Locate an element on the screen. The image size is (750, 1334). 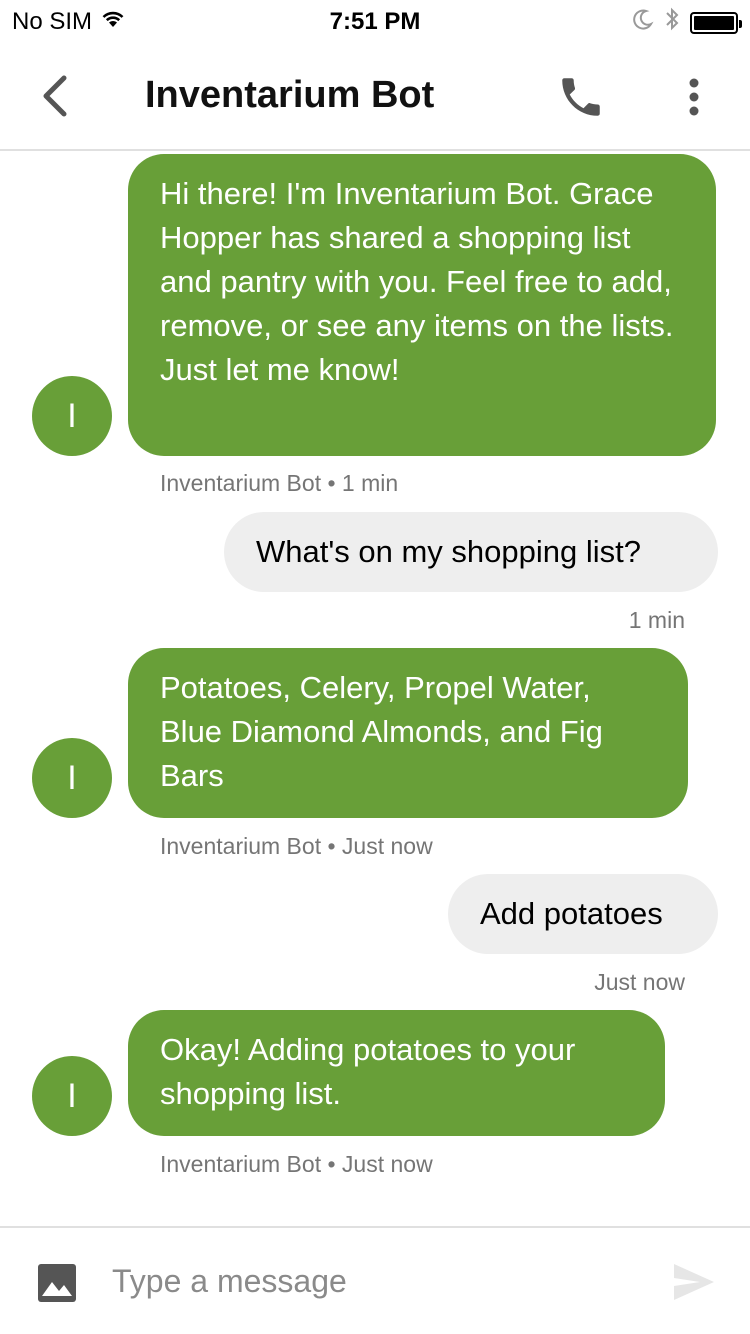
send-icon is located at coordinates (694, 1282).